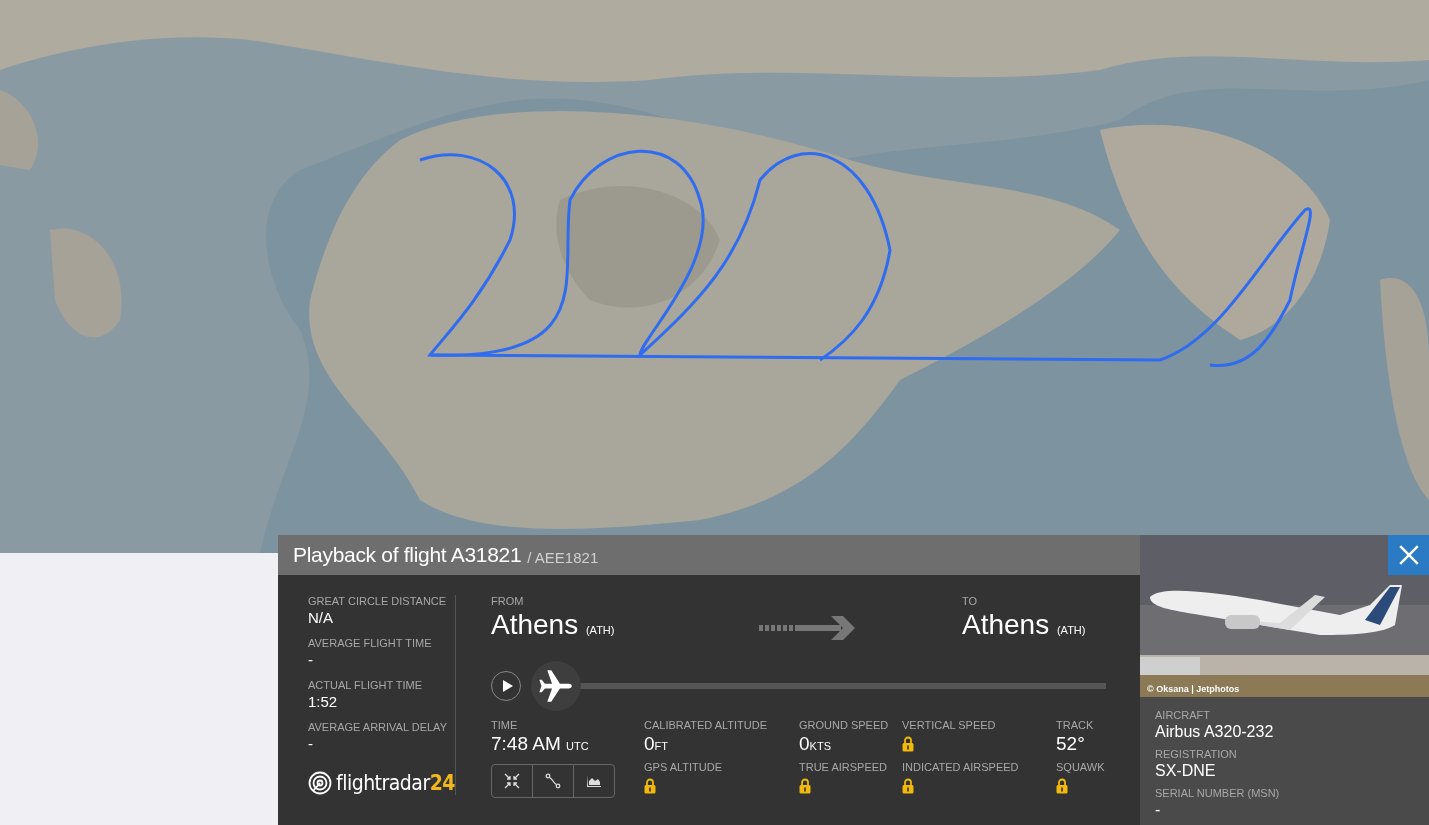 The width and height of the screenshot is (1429, 825). Describe the element at coordinates (1193, 689) in the screenshot. I see `photo-credit: © Oksana | Jetphotos` at that location.